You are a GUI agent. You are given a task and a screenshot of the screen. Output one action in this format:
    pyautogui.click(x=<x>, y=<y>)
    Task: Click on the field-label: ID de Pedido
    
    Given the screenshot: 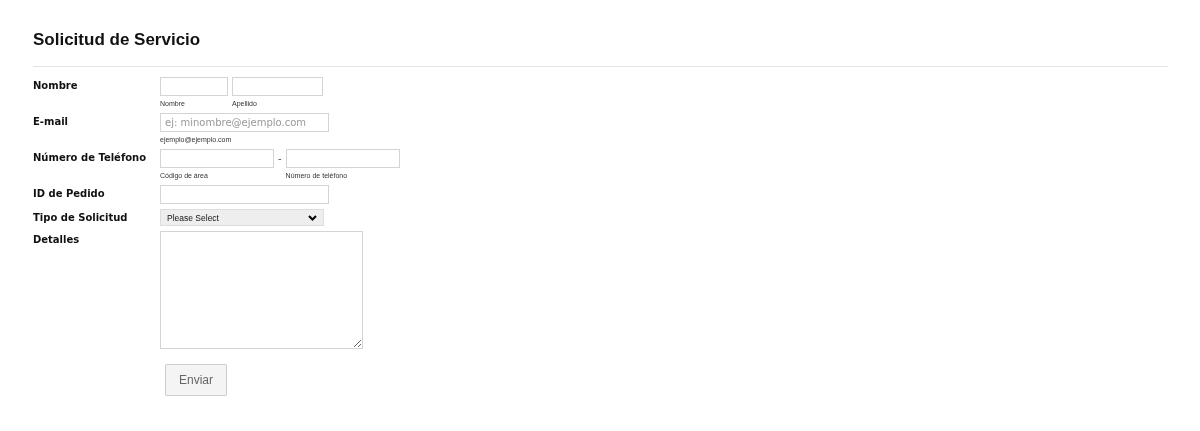 What is the action you would take?
    pyautogui.click(x=69, y=193)
    